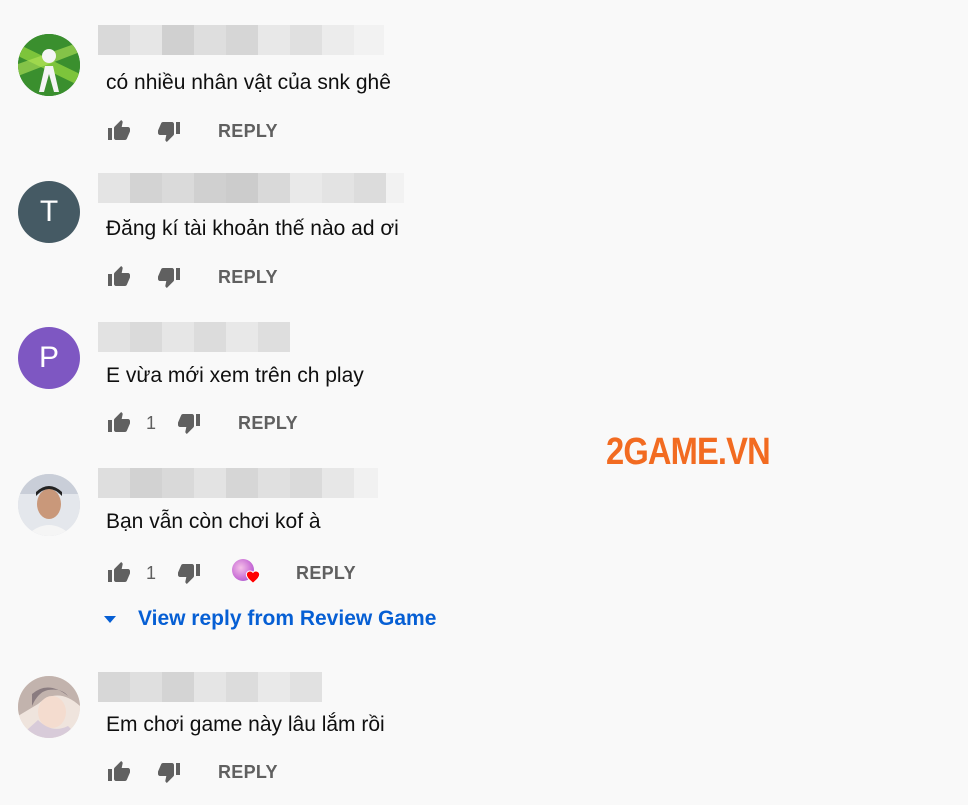 Image resolution: width=968 pixels, height=805 pixels. I want to click on comment-text: có nhiều nhân vật của snk ghê, so click(248, 82).